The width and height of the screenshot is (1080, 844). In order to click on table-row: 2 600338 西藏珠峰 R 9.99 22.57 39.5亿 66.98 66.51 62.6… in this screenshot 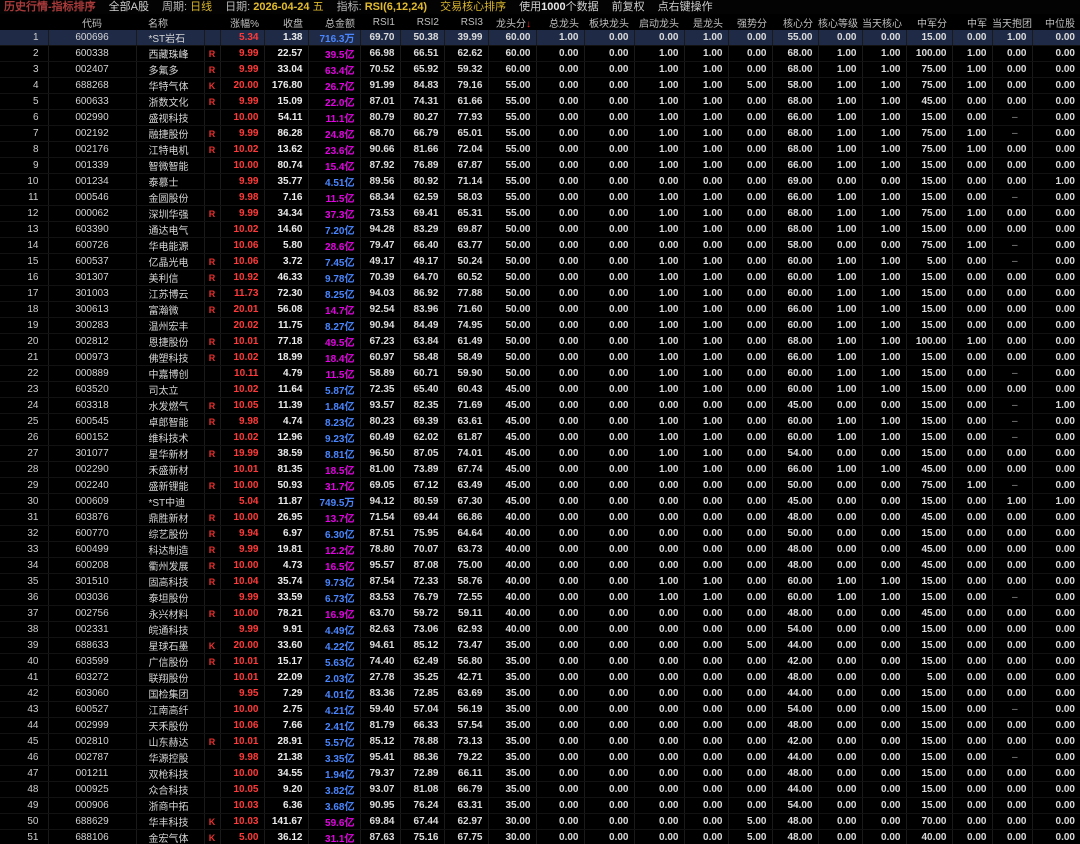, I will do `click(540, 54)`.